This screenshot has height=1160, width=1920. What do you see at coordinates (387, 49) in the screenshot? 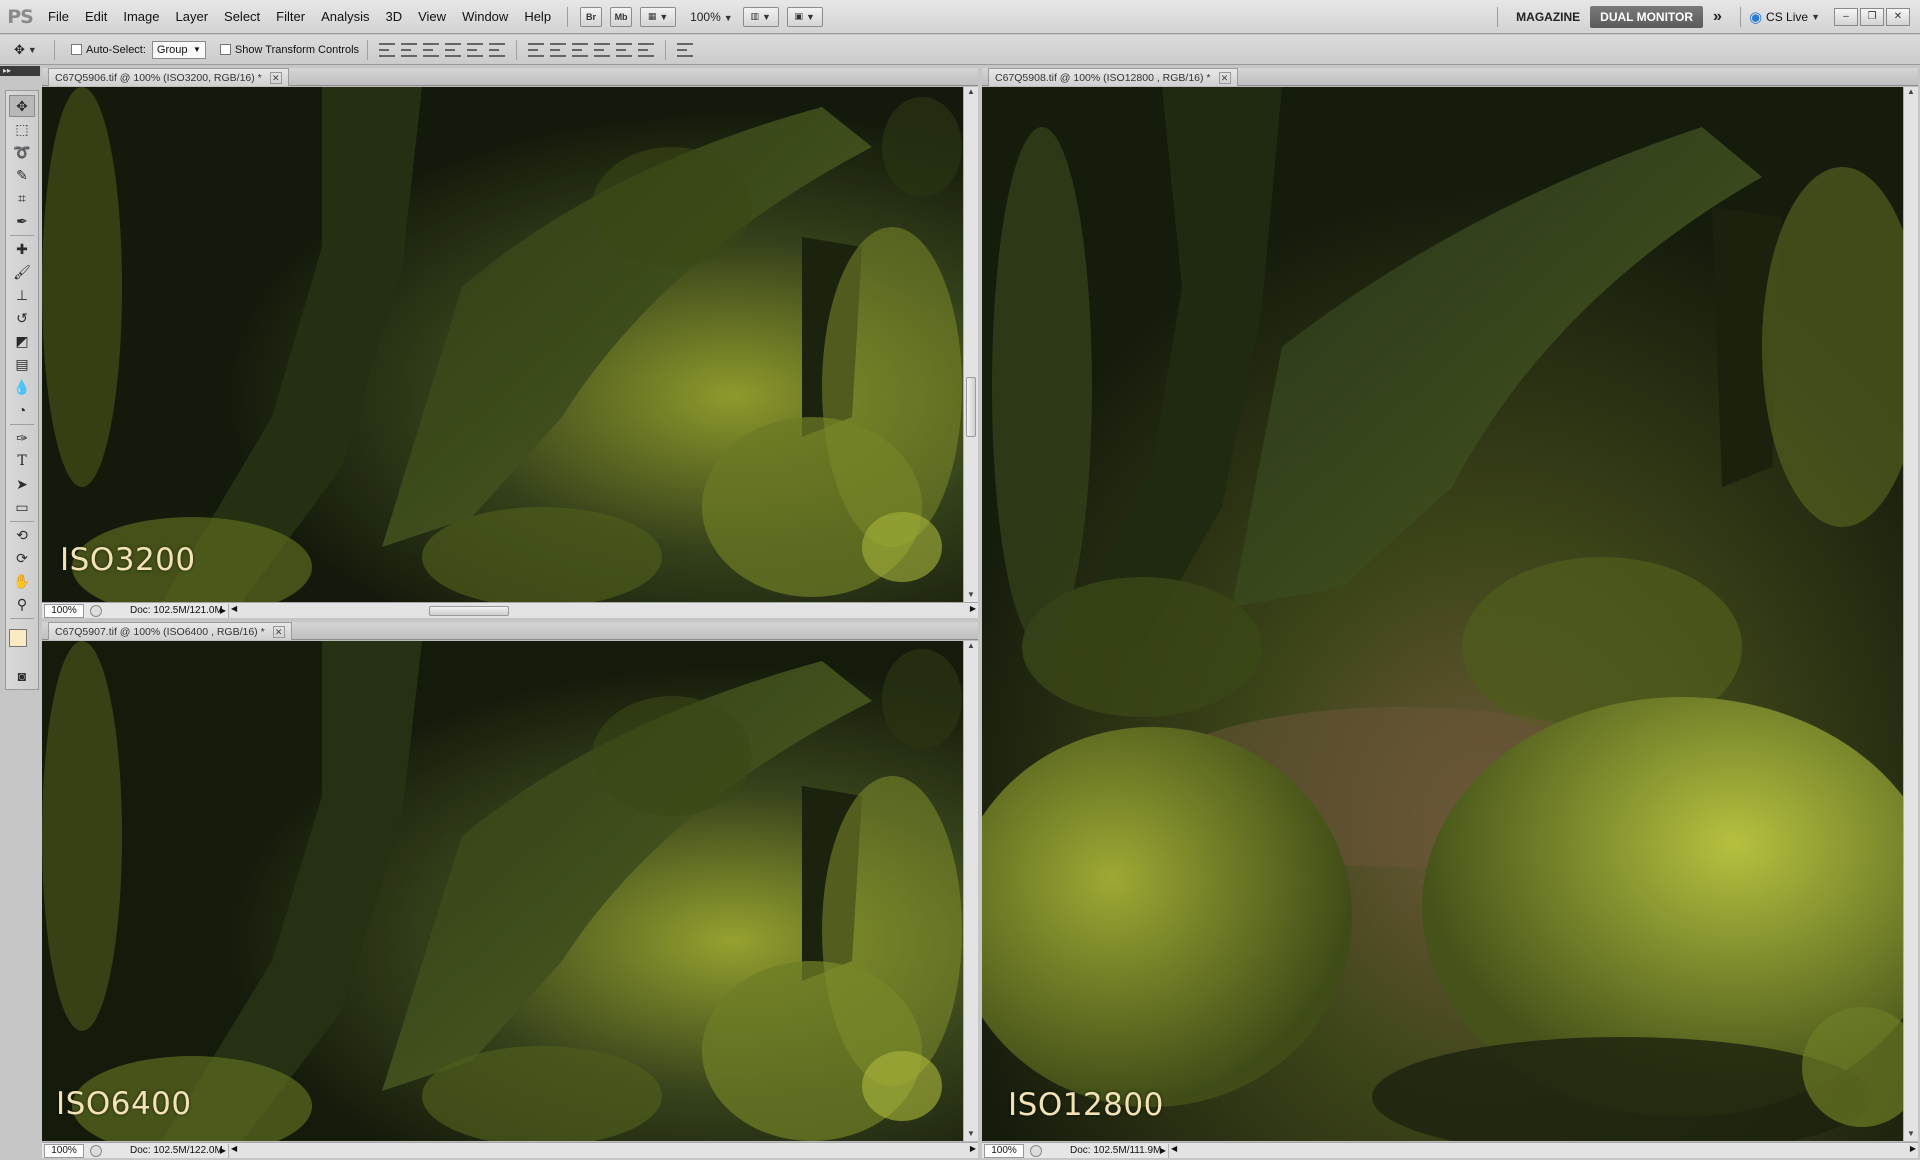
I see `align-top-icon` at bounding box center [387, 49].